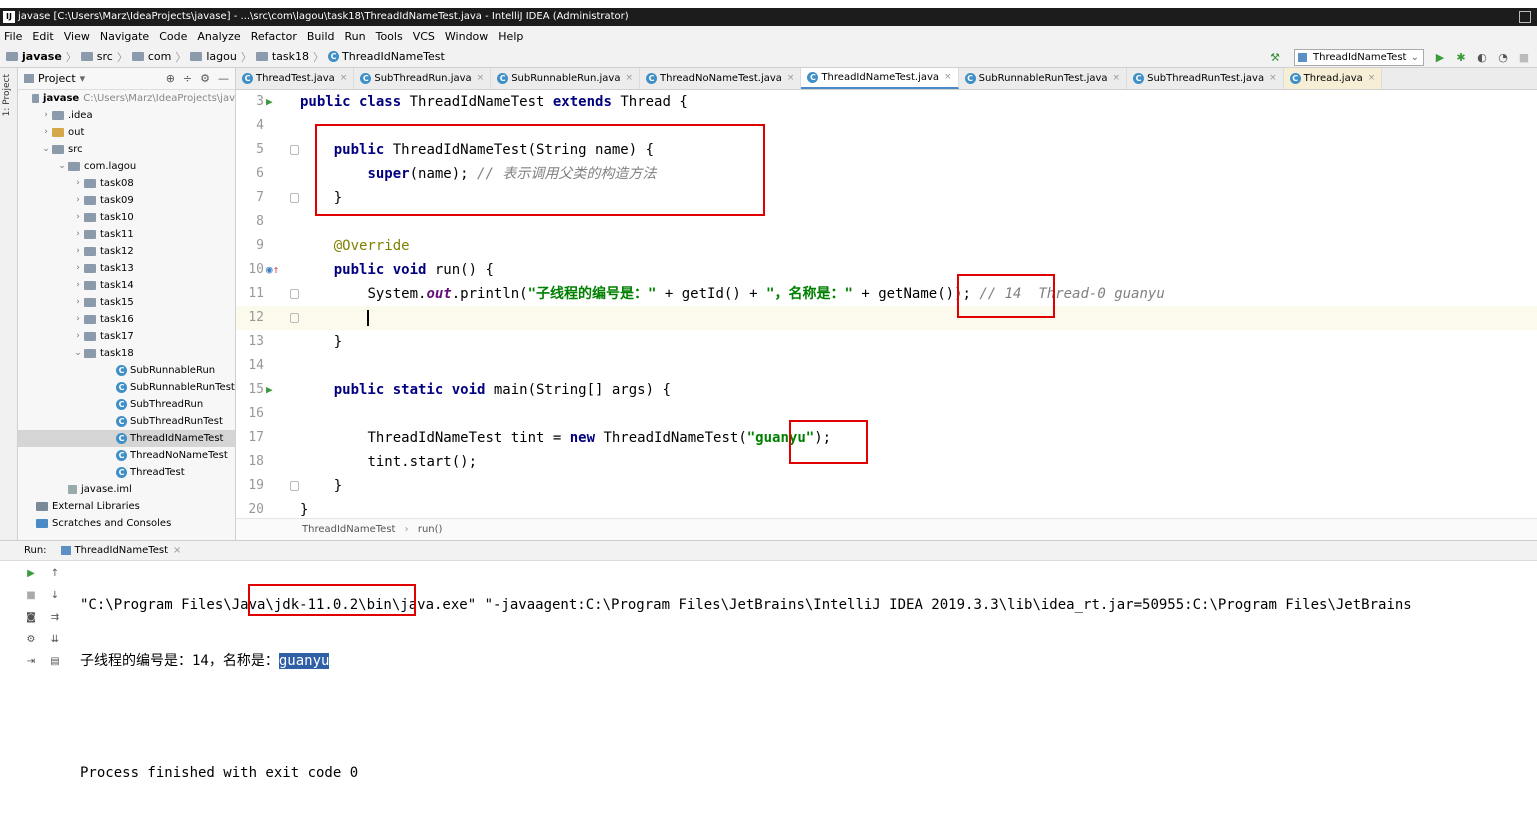  Describe the element at coordinates (1440, 57) in the screenshot. I see `run-icon: ▶` at that location.